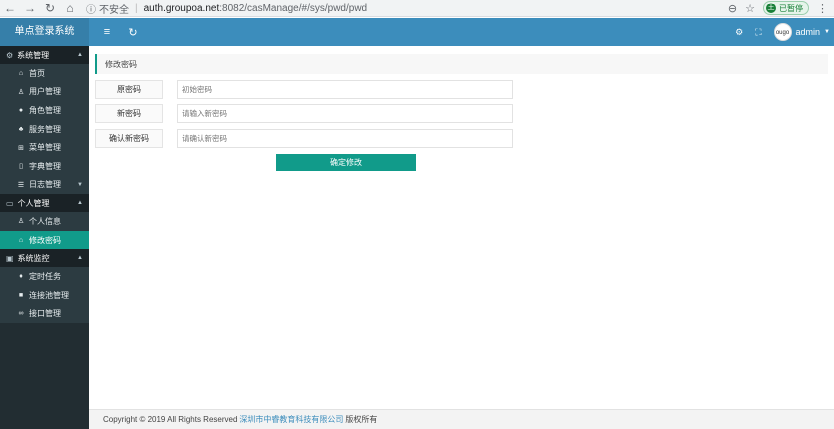 The height and width of the screenshot is (429, 834). I want to click on role-icon: ●, so click(21, 110).